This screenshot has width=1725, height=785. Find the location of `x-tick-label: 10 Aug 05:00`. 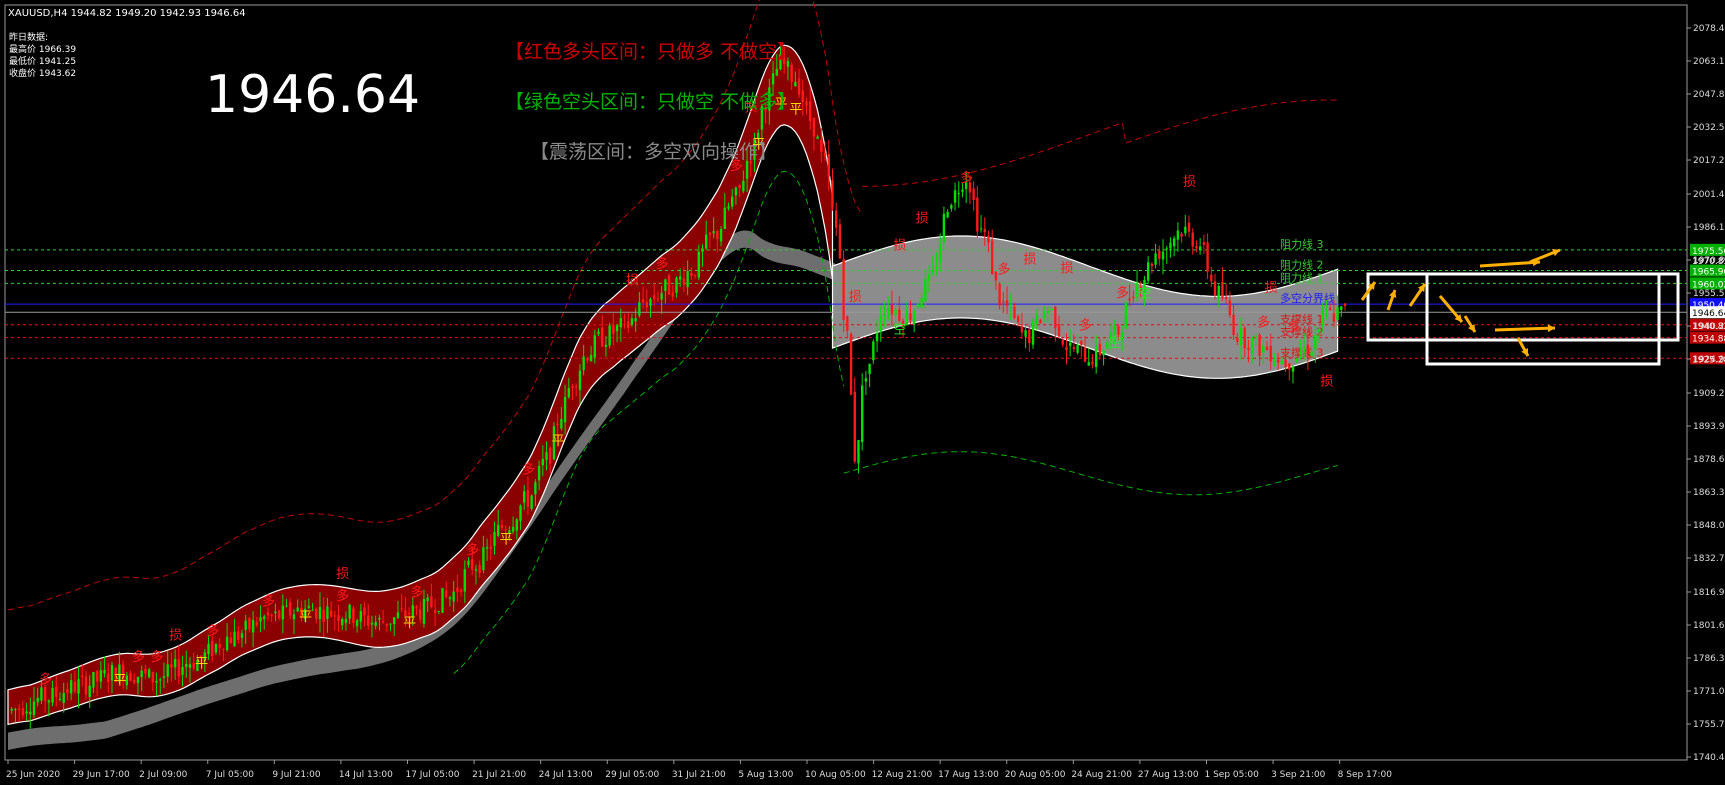

x-tick-label: 10 Aug 05:00 is located at coordinates (835, 775).